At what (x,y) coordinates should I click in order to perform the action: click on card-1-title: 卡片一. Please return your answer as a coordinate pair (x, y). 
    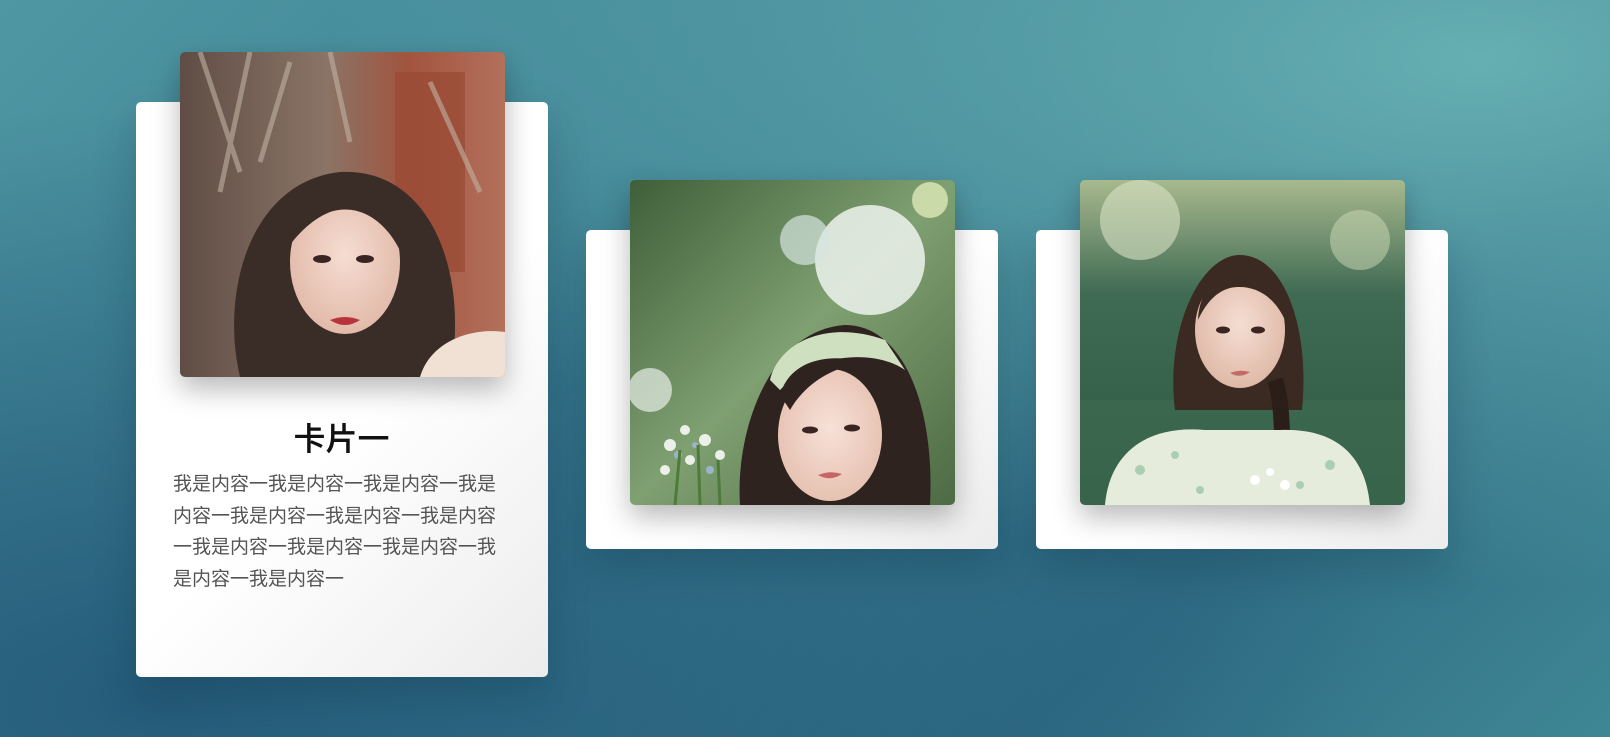
    Looking at the image, I should click on (342, 440).